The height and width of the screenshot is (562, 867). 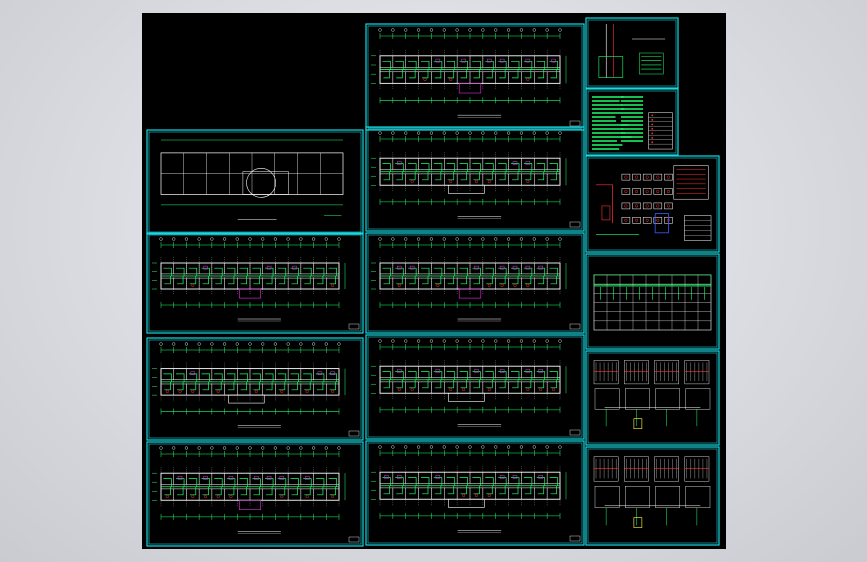 I want to click on sheet-schedule-table, so click(x=652, y=301).